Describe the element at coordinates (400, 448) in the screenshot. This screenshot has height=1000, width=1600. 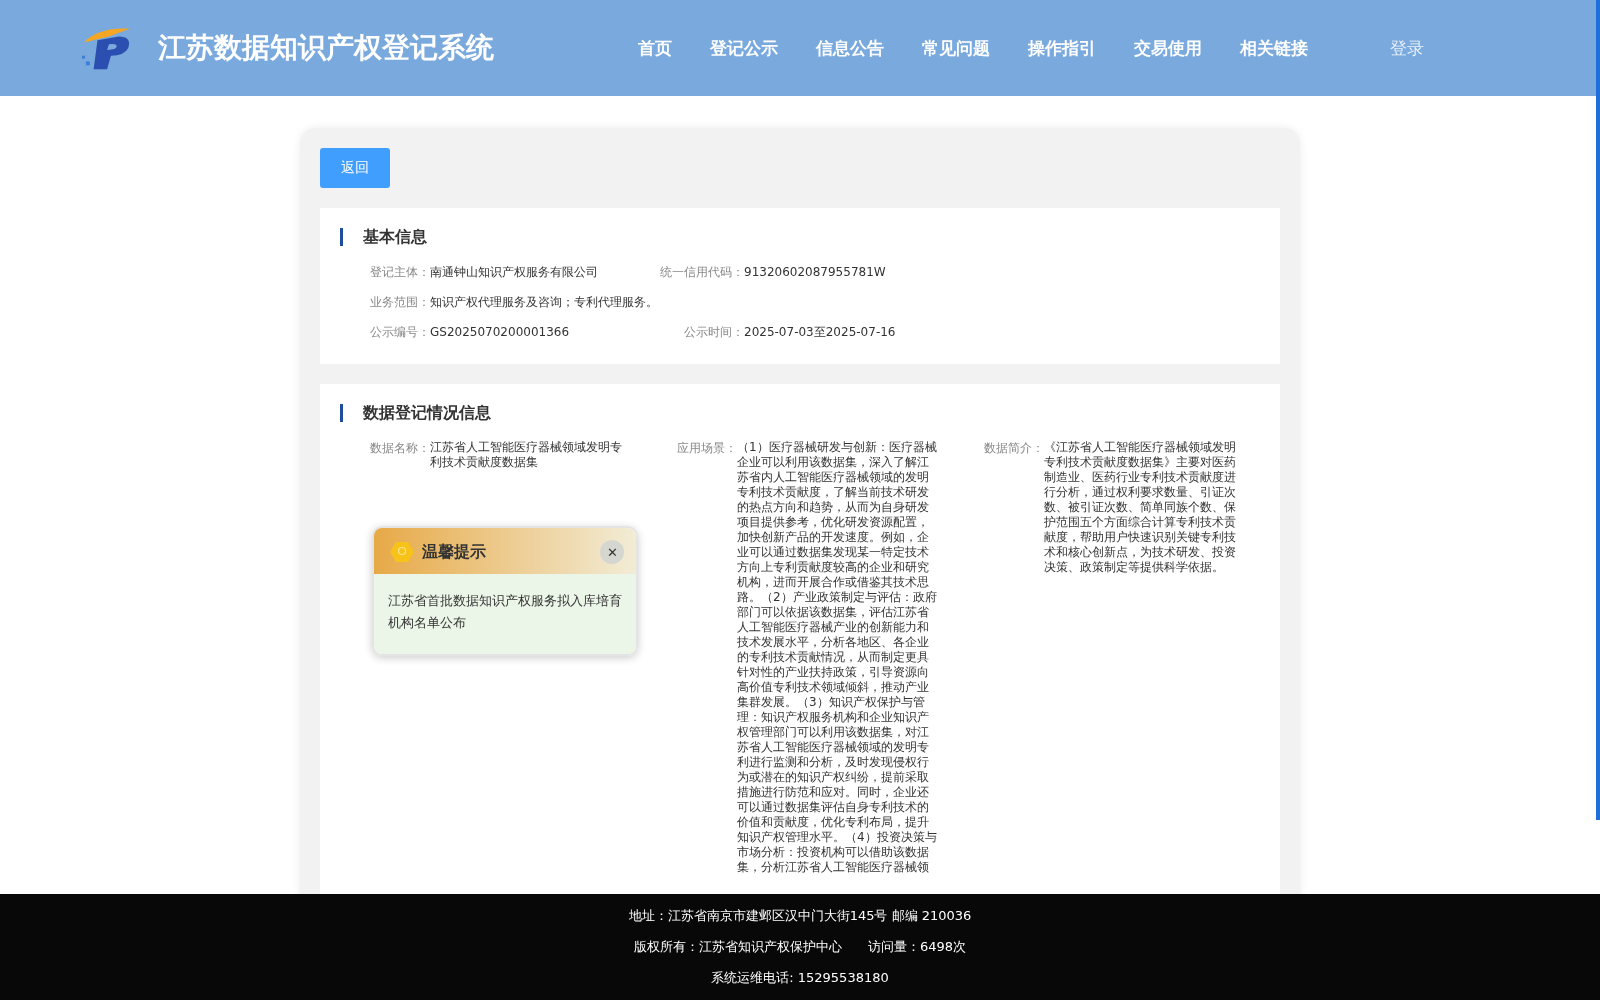
I see `field-label: 数据名称：` at that location.